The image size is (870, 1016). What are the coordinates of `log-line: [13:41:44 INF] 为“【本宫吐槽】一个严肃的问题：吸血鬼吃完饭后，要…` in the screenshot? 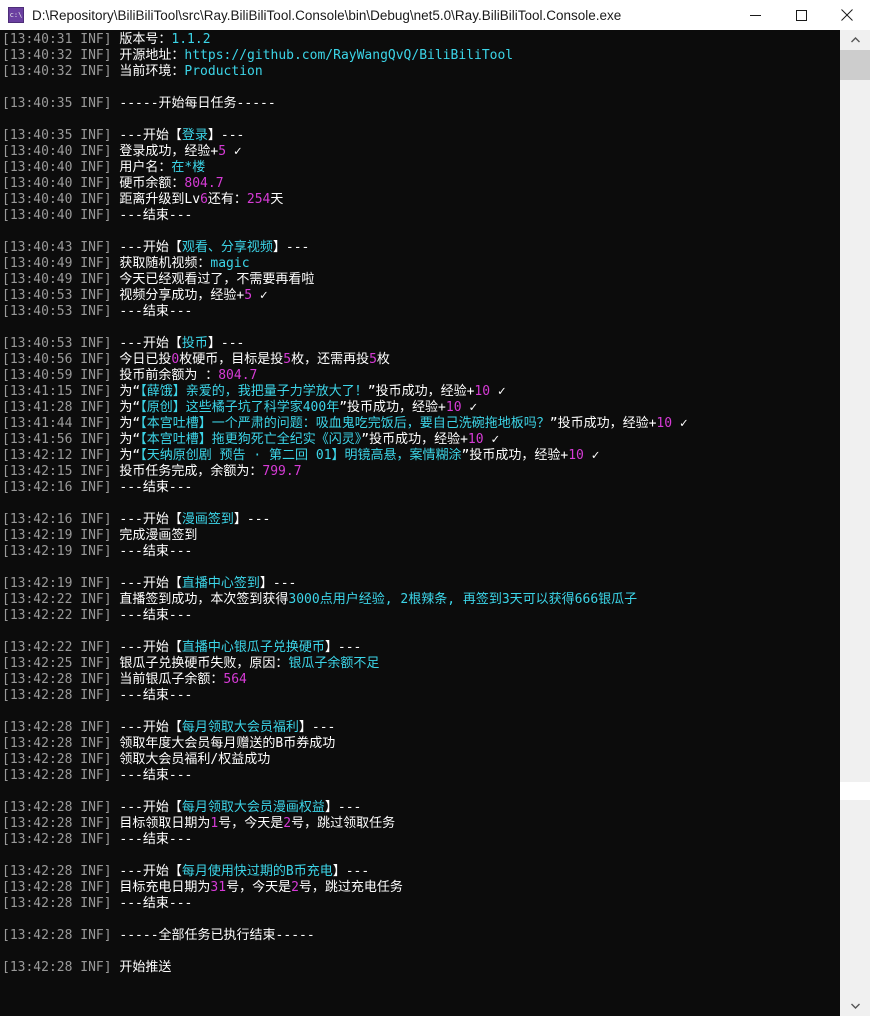 It's located at (421, 424).